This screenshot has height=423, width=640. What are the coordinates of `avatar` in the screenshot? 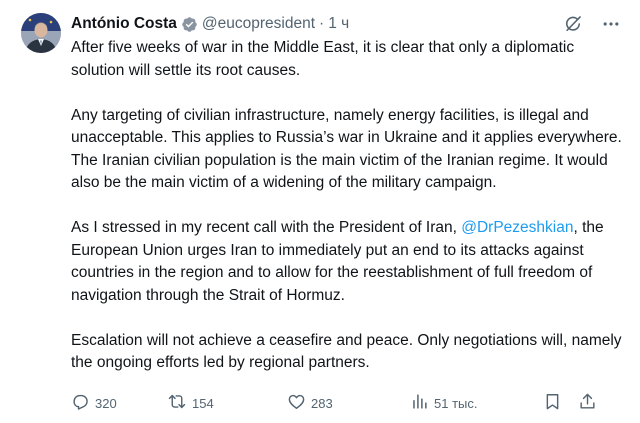 It's located at (41, 33).